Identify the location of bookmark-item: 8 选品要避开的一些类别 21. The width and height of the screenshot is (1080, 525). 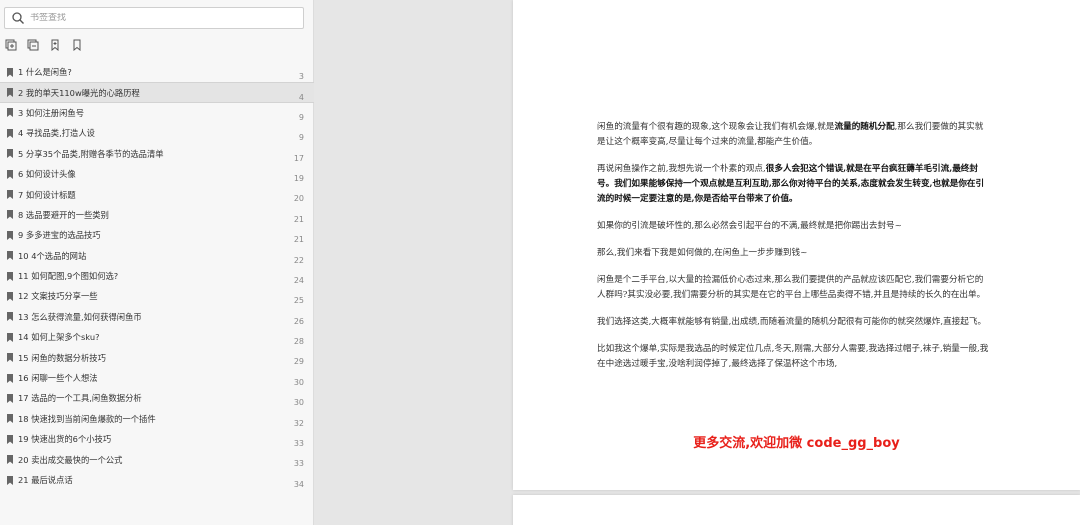
(157, 215).